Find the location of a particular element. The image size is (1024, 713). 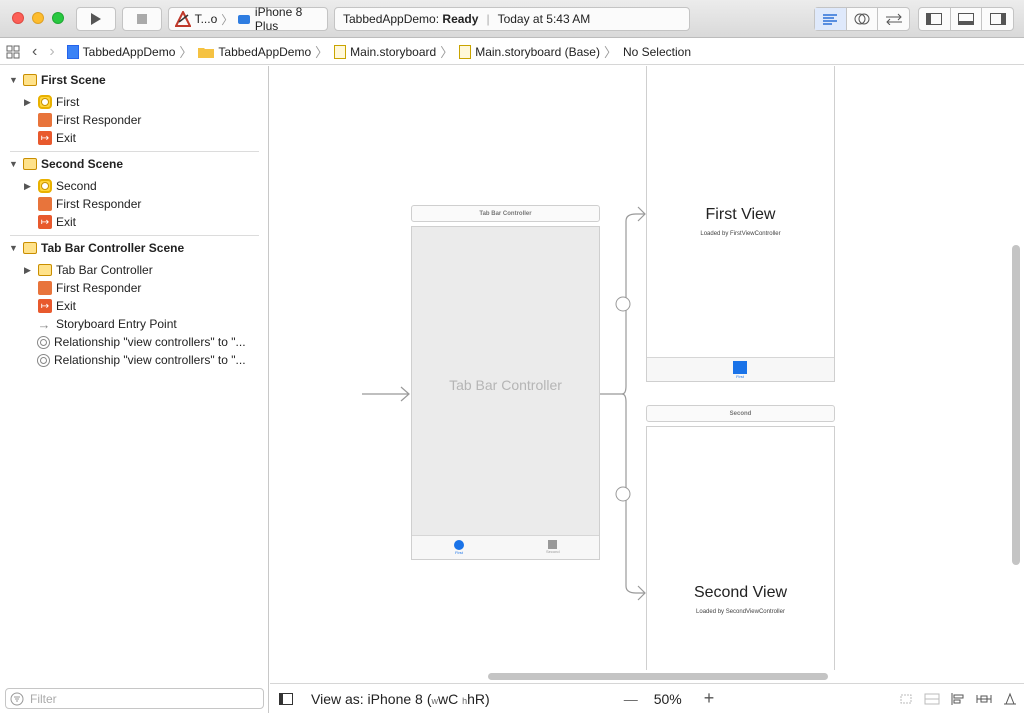

related-items-grid-icon is located at coordinates (13, 52).